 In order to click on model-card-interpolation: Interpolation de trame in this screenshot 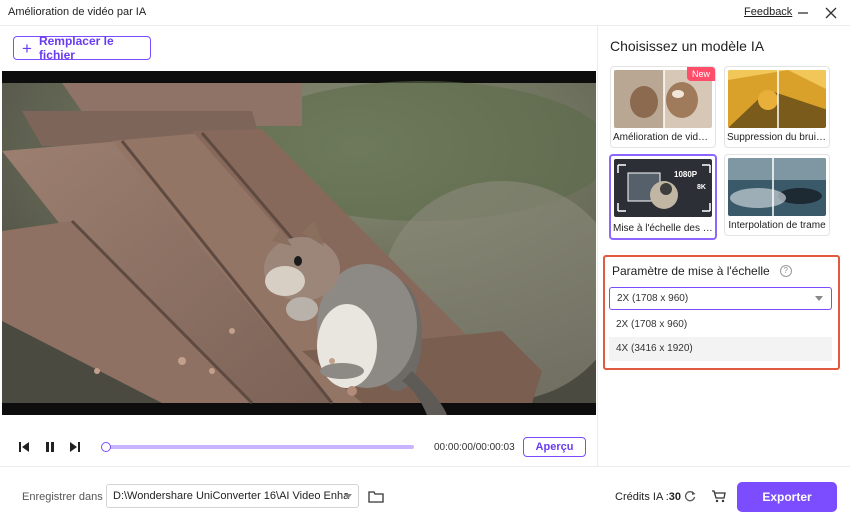, I will do `click(777, 195)`.